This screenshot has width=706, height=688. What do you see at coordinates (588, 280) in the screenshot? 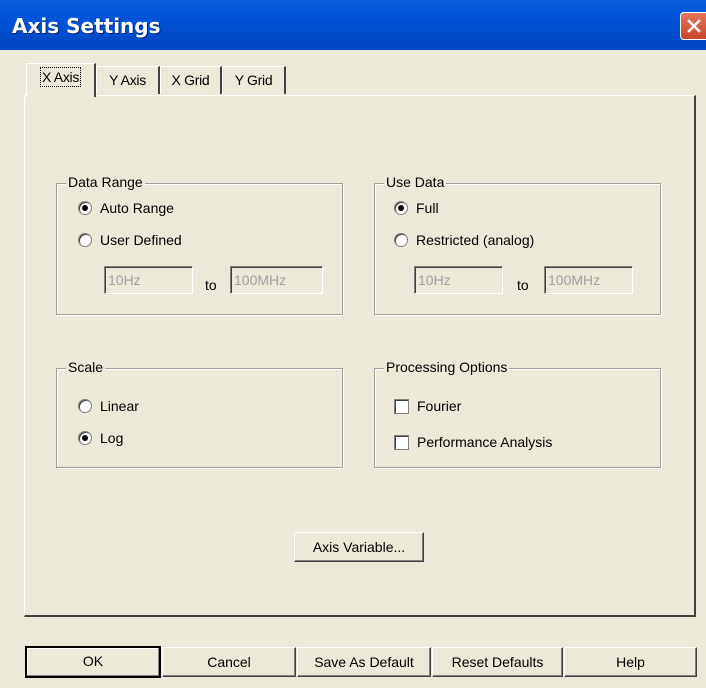
I see `use-data-to-field: 100MHz` at bounding box center [588, 280].